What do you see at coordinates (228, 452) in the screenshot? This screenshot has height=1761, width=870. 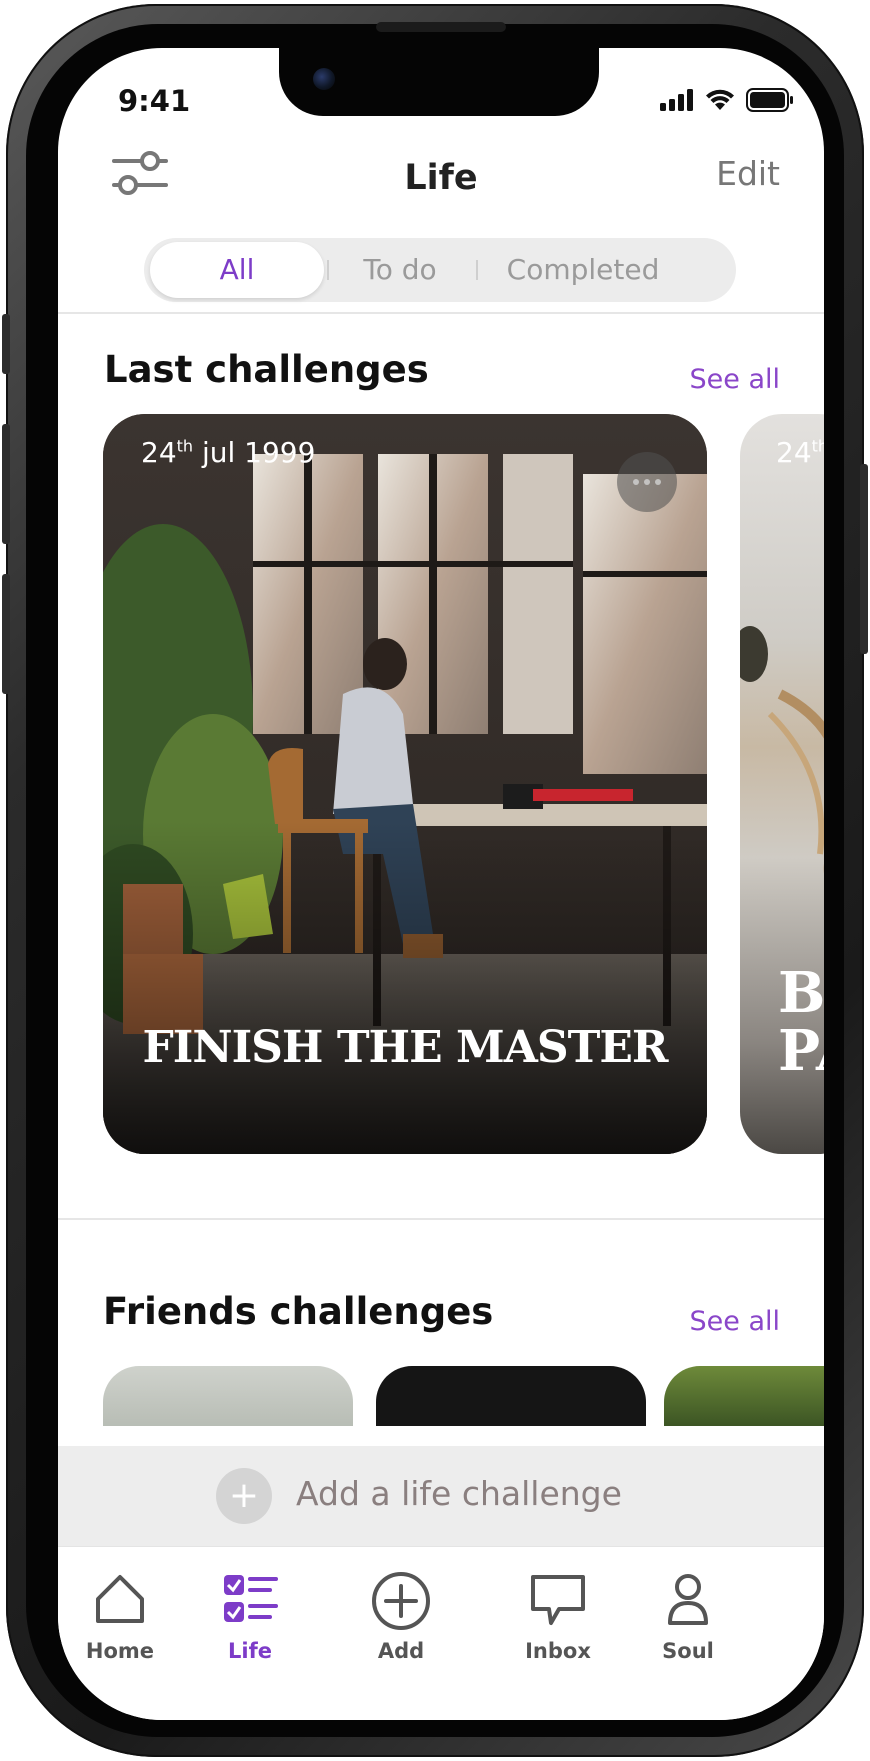 I see `card-date: 24th jul 1999` at bounding box center [228, 452].